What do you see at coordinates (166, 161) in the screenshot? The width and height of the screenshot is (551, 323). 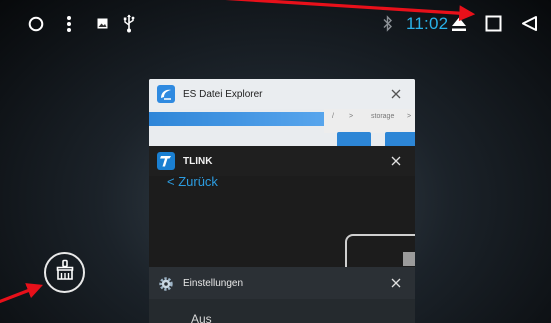 I see `tlink-icon` at bounding box center [166, 161].